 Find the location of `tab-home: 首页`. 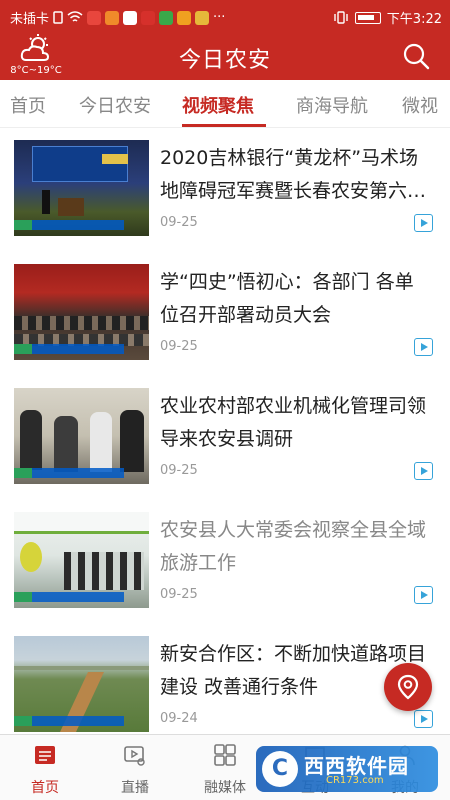

tab-home: 首页 is located at coordinates (28, 105).